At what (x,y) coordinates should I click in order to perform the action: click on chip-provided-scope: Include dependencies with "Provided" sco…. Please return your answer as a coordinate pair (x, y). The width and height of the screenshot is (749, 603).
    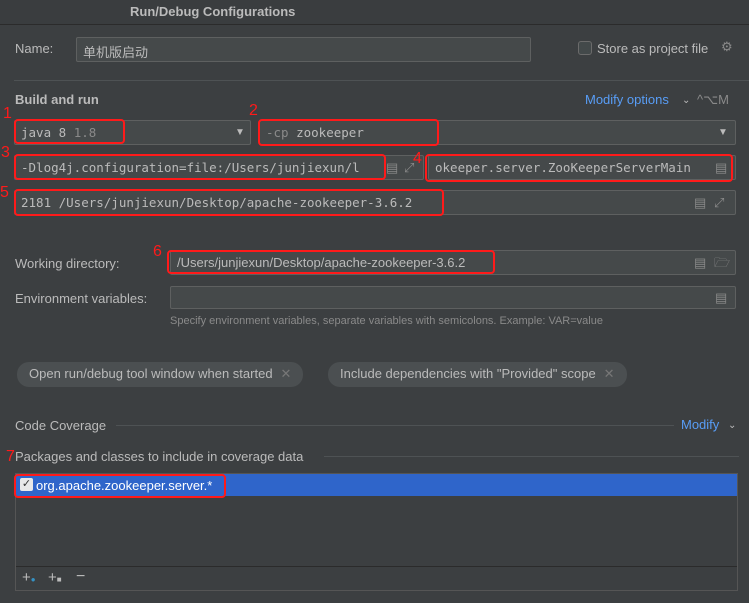
    Looking at the image, I should click on (477, 374).